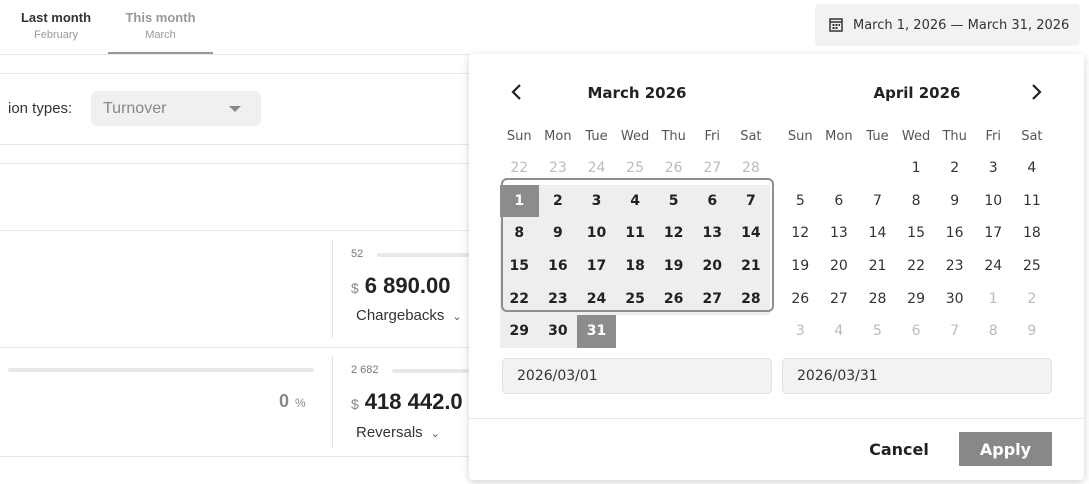 The height and width of the screenshot is (484, 1089). I want to click on outside-day: 6, so click(916, 331).